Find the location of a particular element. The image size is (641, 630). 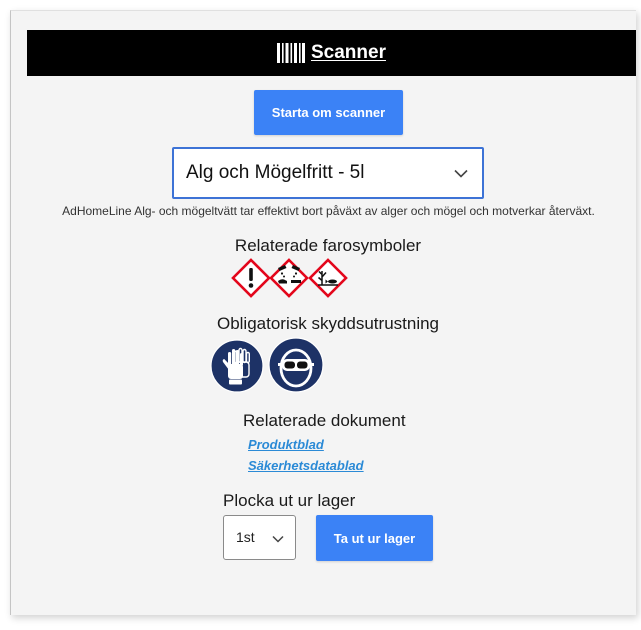

safety-data-sheet-link: Säkerhetsdatablad is located at coordinates (306, 466).